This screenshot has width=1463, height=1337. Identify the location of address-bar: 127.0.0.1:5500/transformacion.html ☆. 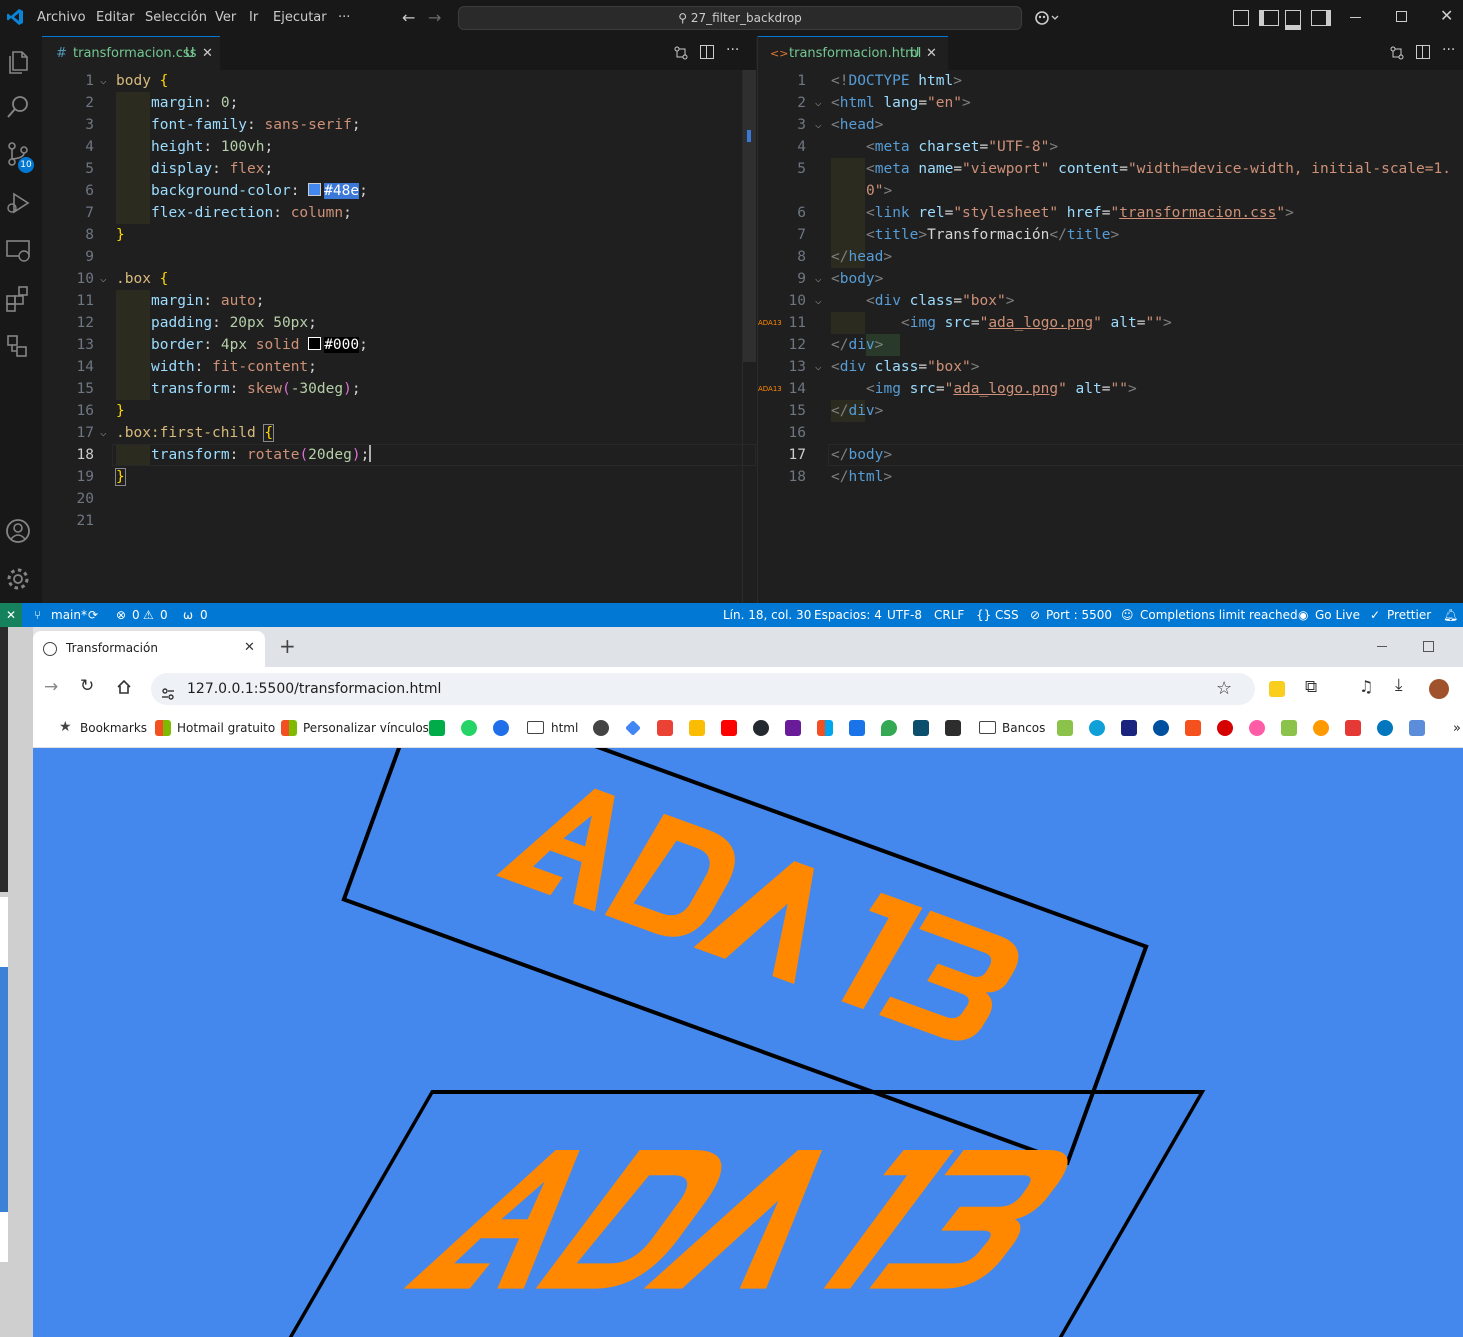
(703, 689).